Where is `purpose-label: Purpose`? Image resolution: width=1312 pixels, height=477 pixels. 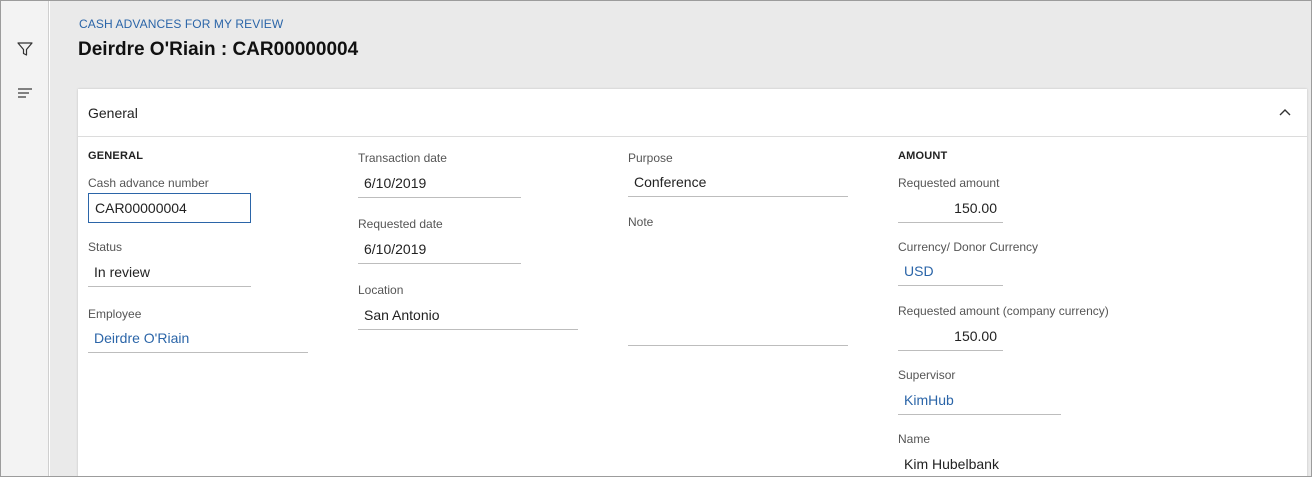
purpose-label: Purpose is located at coordinates (650, 158).